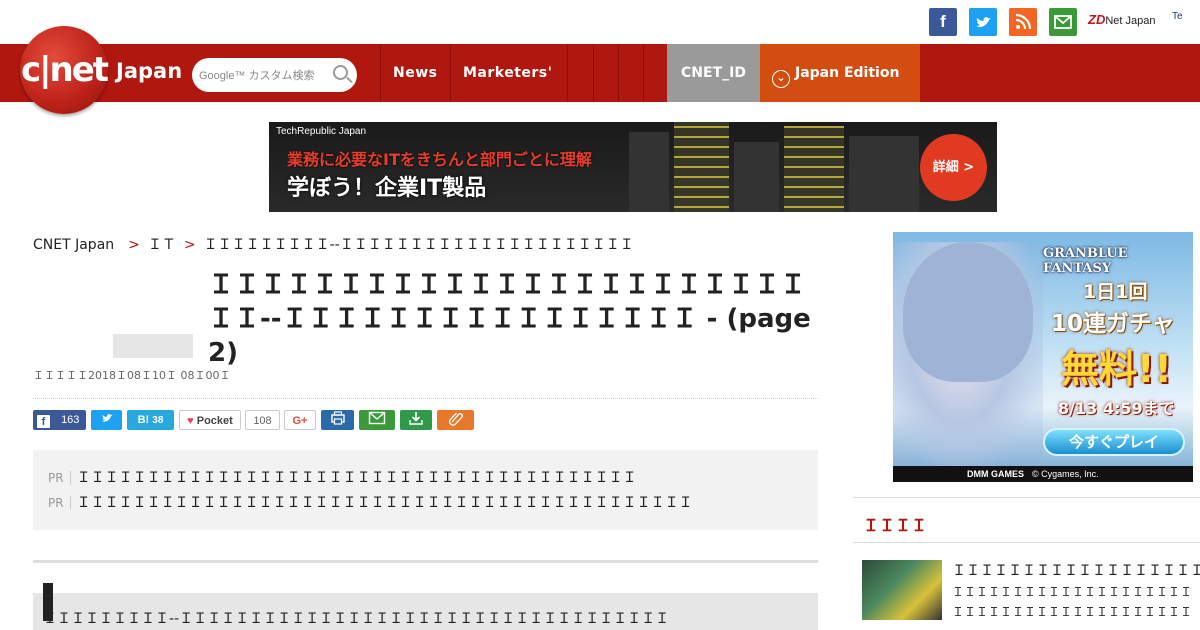  What do you see at coordinates (70, 420) in the screenshot?
I see `facebook-share-count: 163` at bounding box center [70, 420].